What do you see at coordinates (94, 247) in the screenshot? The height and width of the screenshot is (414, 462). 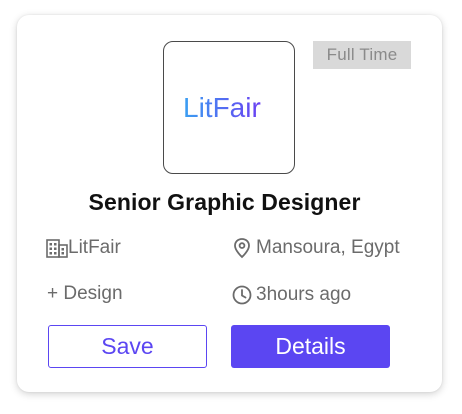 I see `company-name: LitFair` at bounding box center [94, 247].